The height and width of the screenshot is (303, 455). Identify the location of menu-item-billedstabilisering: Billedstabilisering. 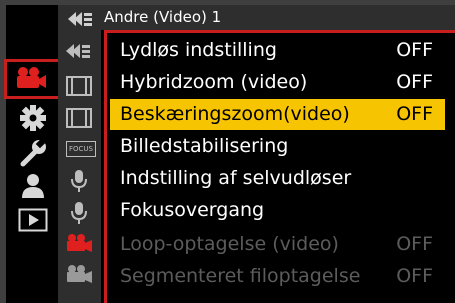
(277, 146).